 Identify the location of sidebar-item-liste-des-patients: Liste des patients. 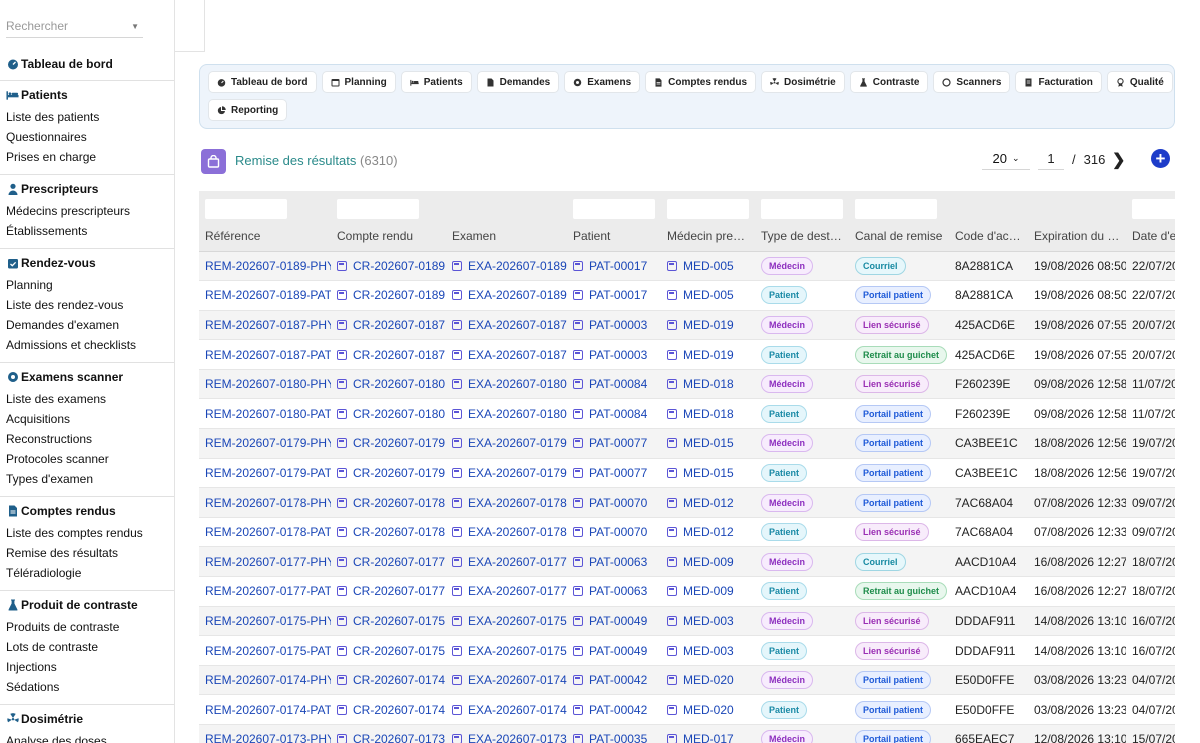
(87, 117).